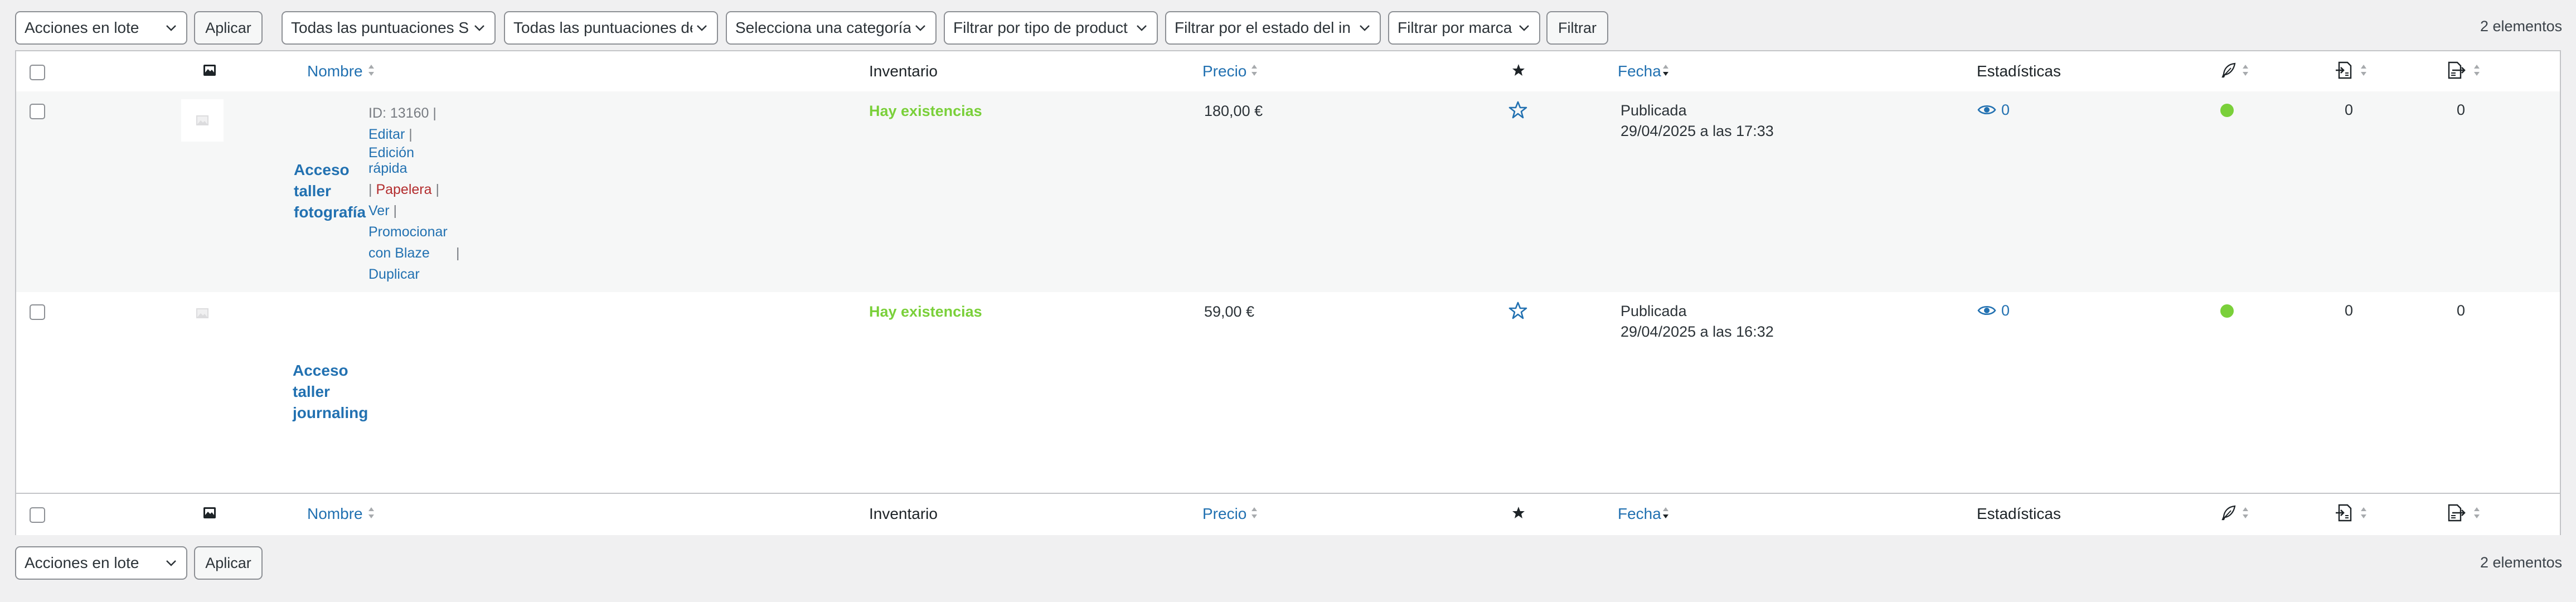 The image size is (2576, 602). Describe the element at coordinates (1698, 121) in the screenshot. I see `date-cell: Publicada 29/04/2025 a las 17:33` at that location.